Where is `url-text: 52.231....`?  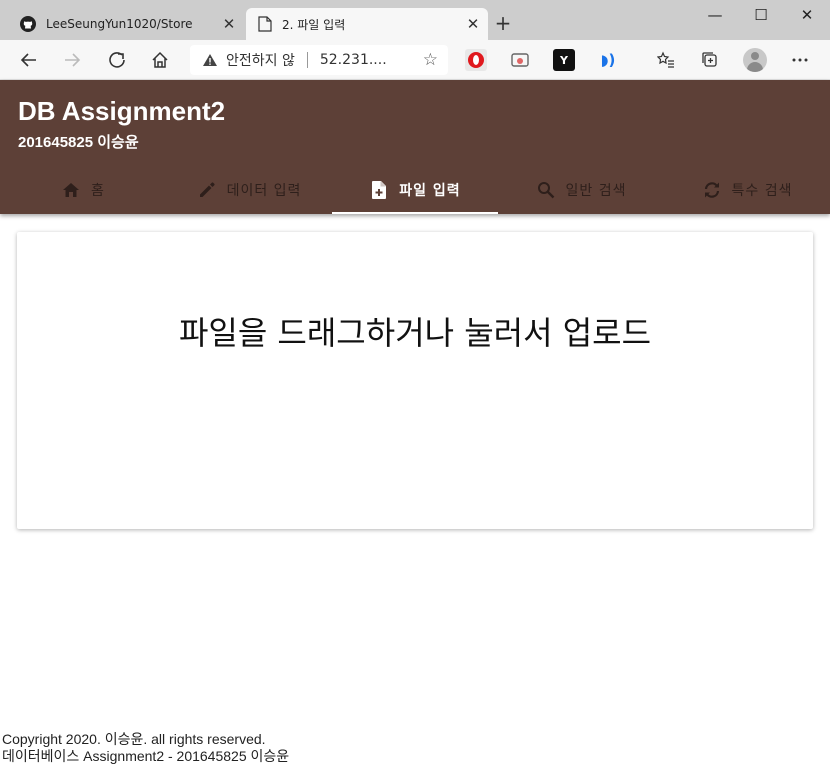 url-text: 52.231.... is located at coordinates (353, 60).